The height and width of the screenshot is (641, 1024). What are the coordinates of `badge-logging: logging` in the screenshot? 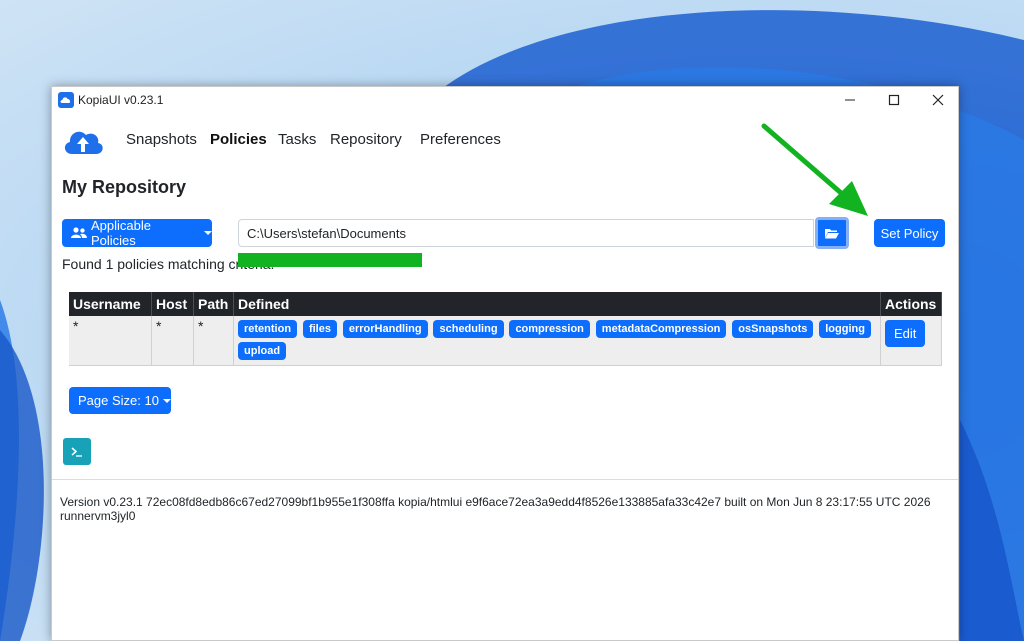 It's located at (845, 329).